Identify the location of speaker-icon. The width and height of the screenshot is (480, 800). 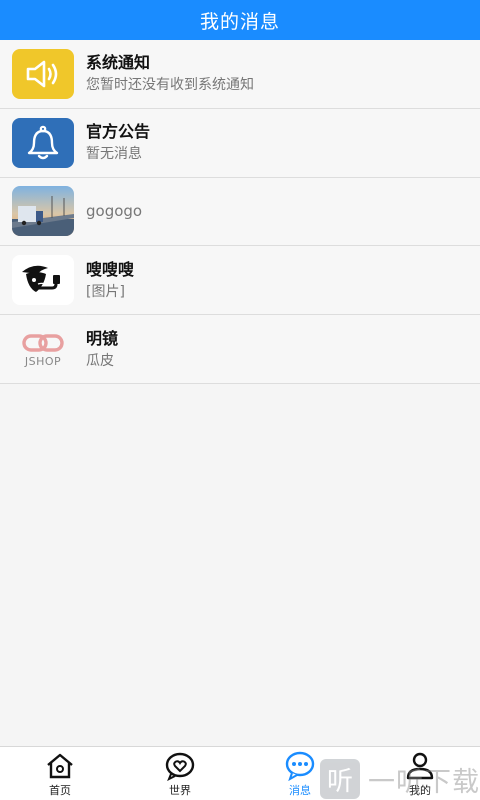
(42, 74).